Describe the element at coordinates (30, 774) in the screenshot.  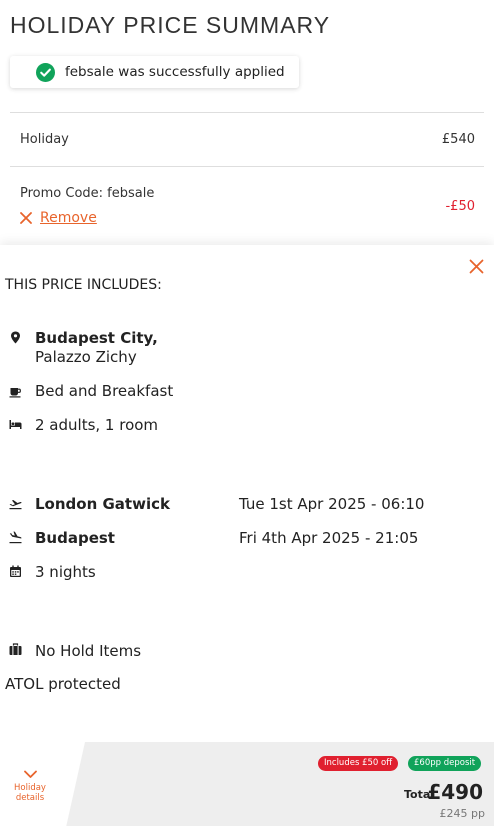
I see `chevron-down-icon` at that location.